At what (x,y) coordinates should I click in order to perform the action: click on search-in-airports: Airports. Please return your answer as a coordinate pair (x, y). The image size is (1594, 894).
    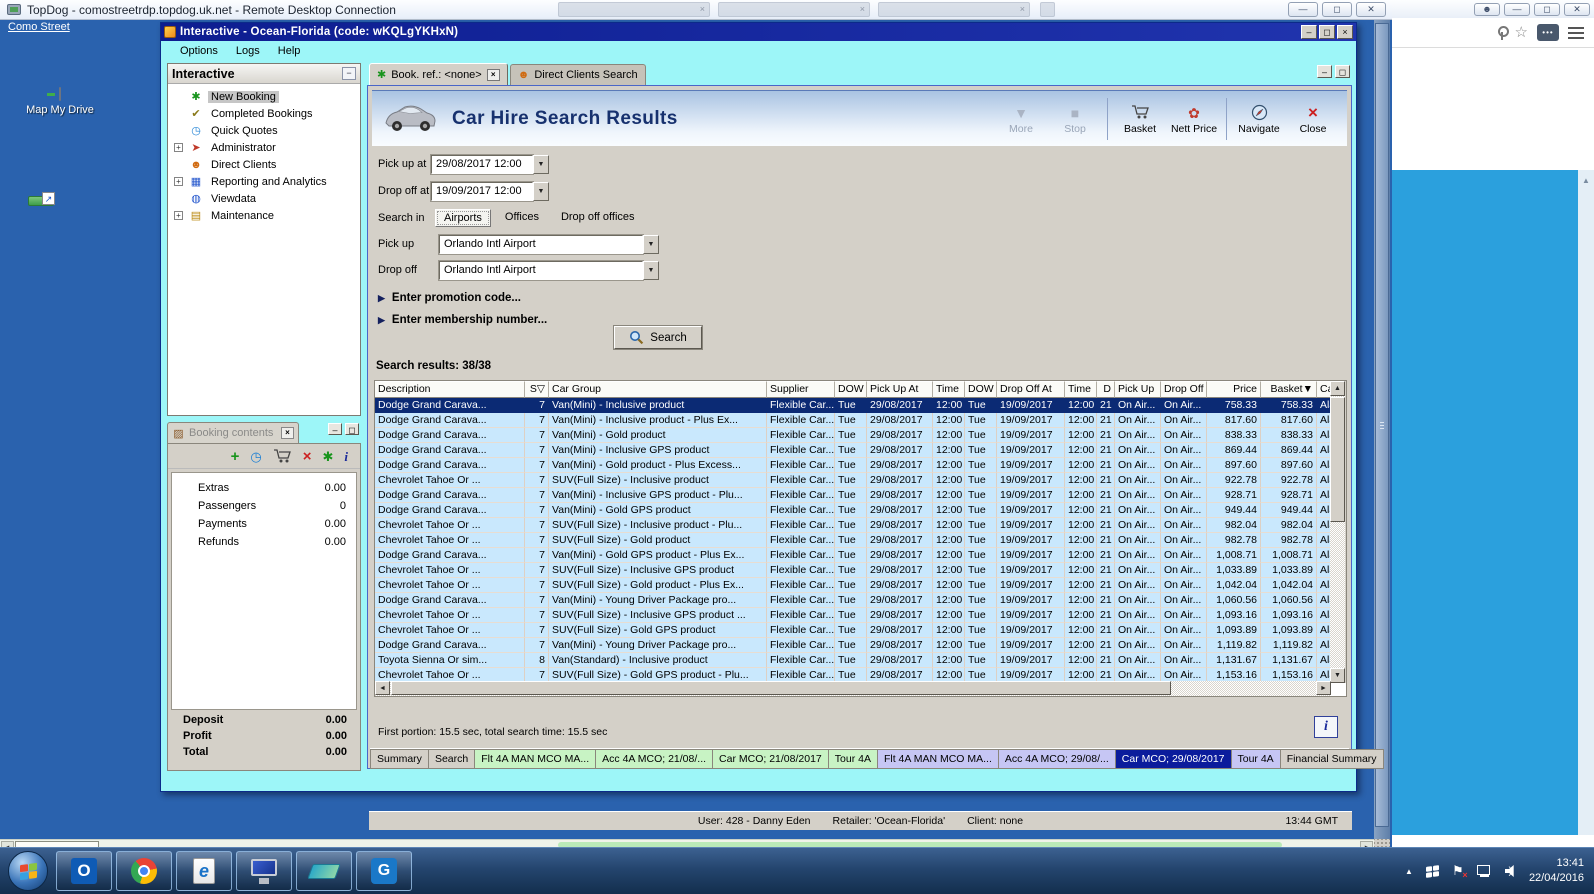
    Looking at the image, I should click on (463, 218).